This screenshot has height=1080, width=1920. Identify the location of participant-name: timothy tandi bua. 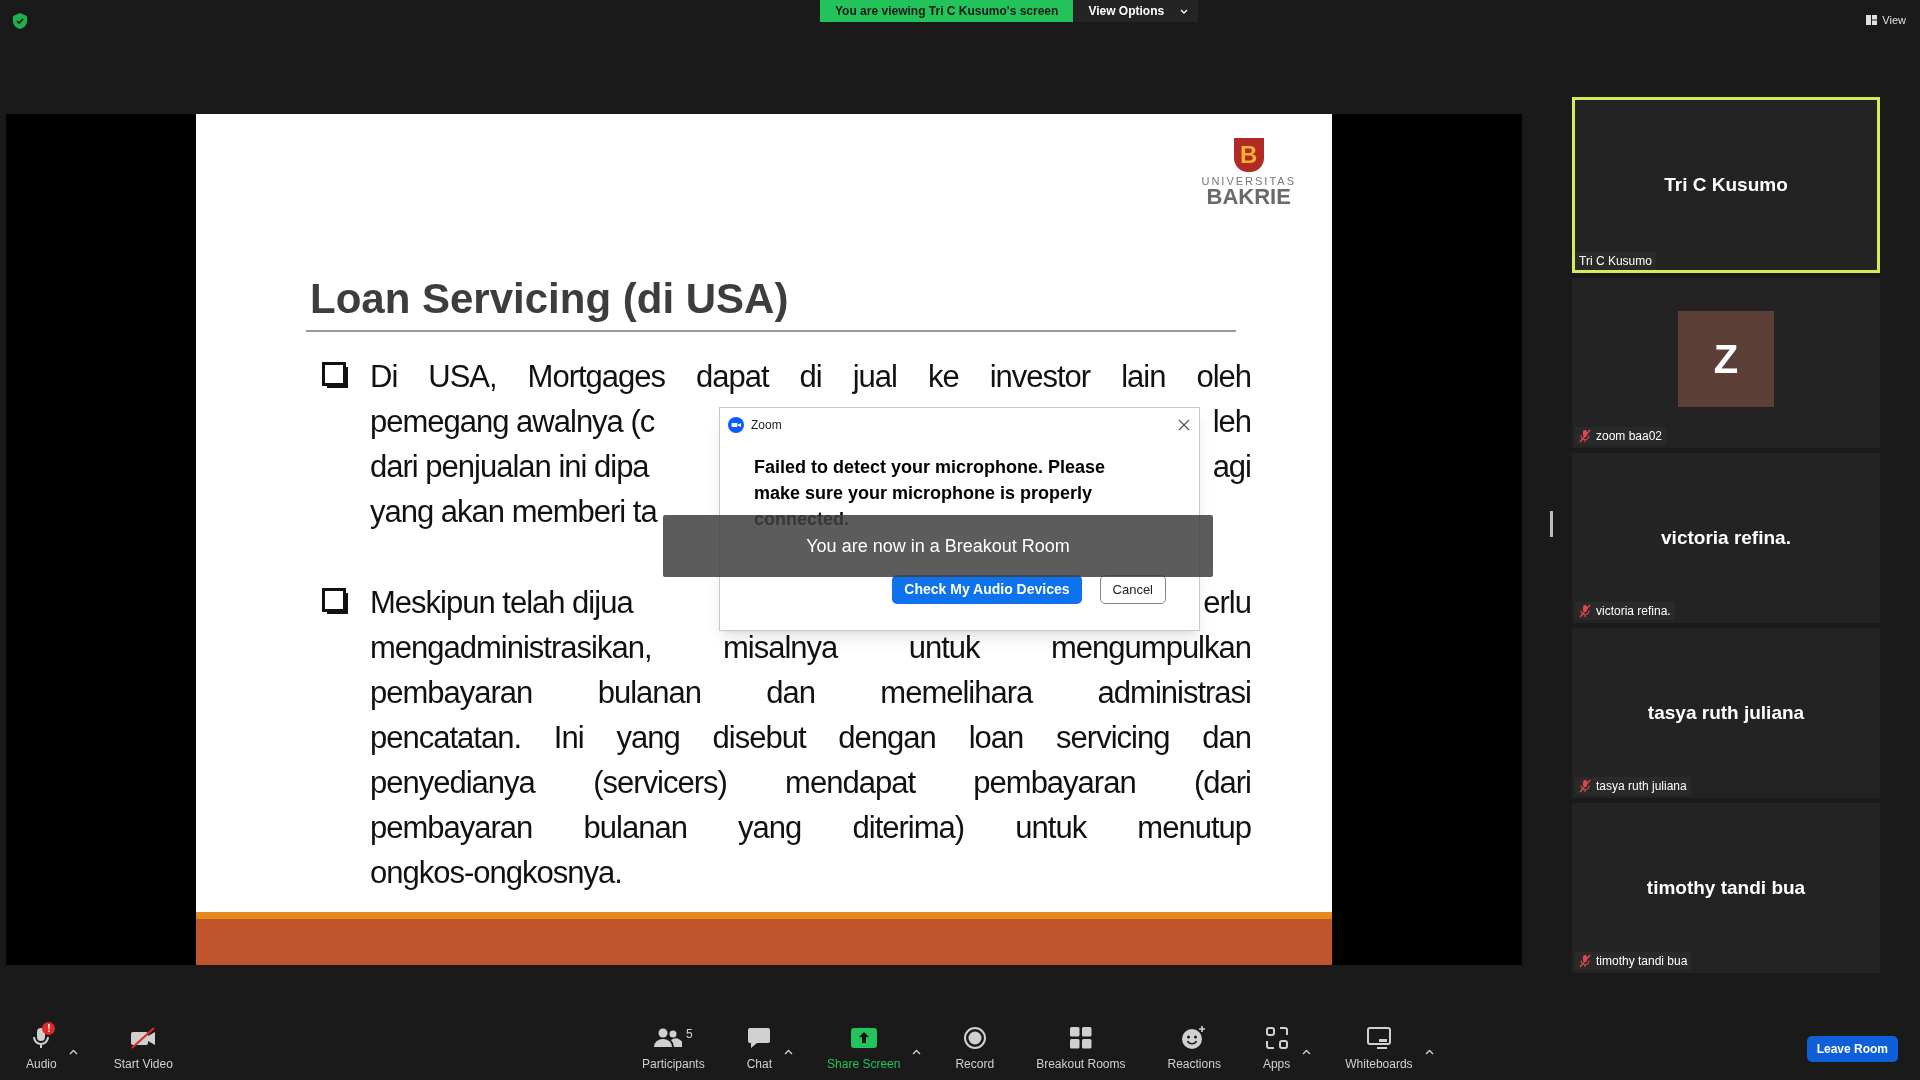
(1726, 887).